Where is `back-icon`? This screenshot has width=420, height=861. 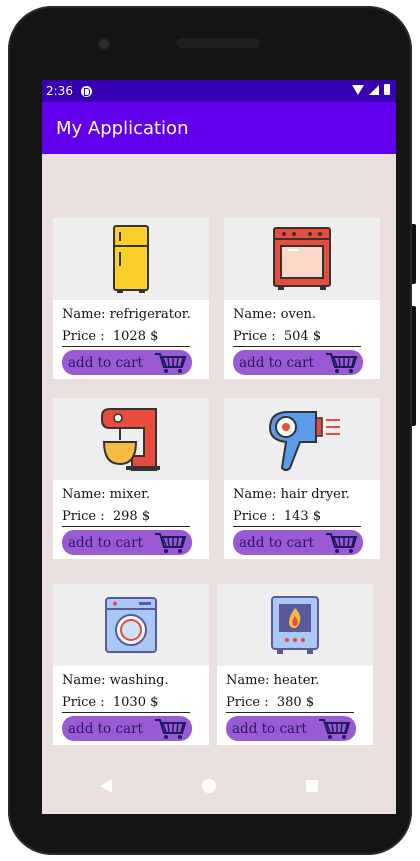
back-icon is located at coordinates (106, 786).